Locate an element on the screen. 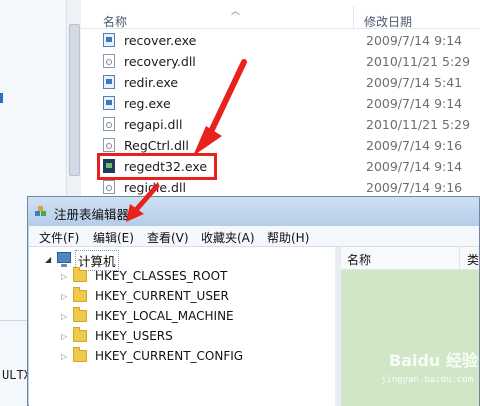 The width and height of the screenshot is (480, 406). file-name: recover.exe is located at coordinates (160, 40).